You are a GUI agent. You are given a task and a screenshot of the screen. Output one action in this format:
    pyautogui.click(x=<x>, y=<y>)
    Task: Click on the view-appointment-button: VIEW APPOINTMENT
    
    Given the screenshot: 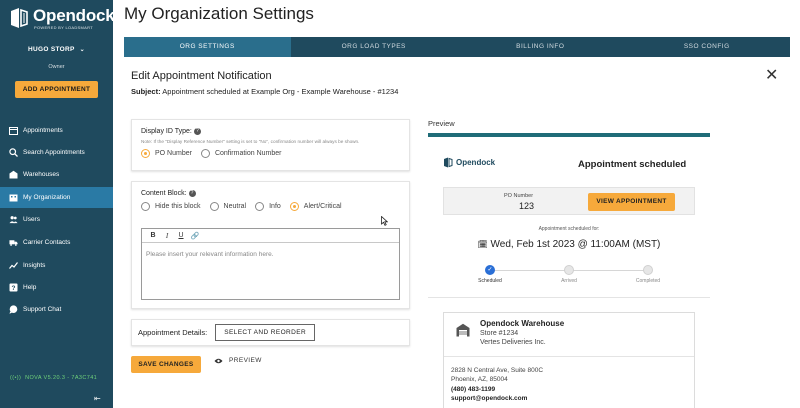 What is the action you would take?
    pyautogui.click(x=631, y=202)
    